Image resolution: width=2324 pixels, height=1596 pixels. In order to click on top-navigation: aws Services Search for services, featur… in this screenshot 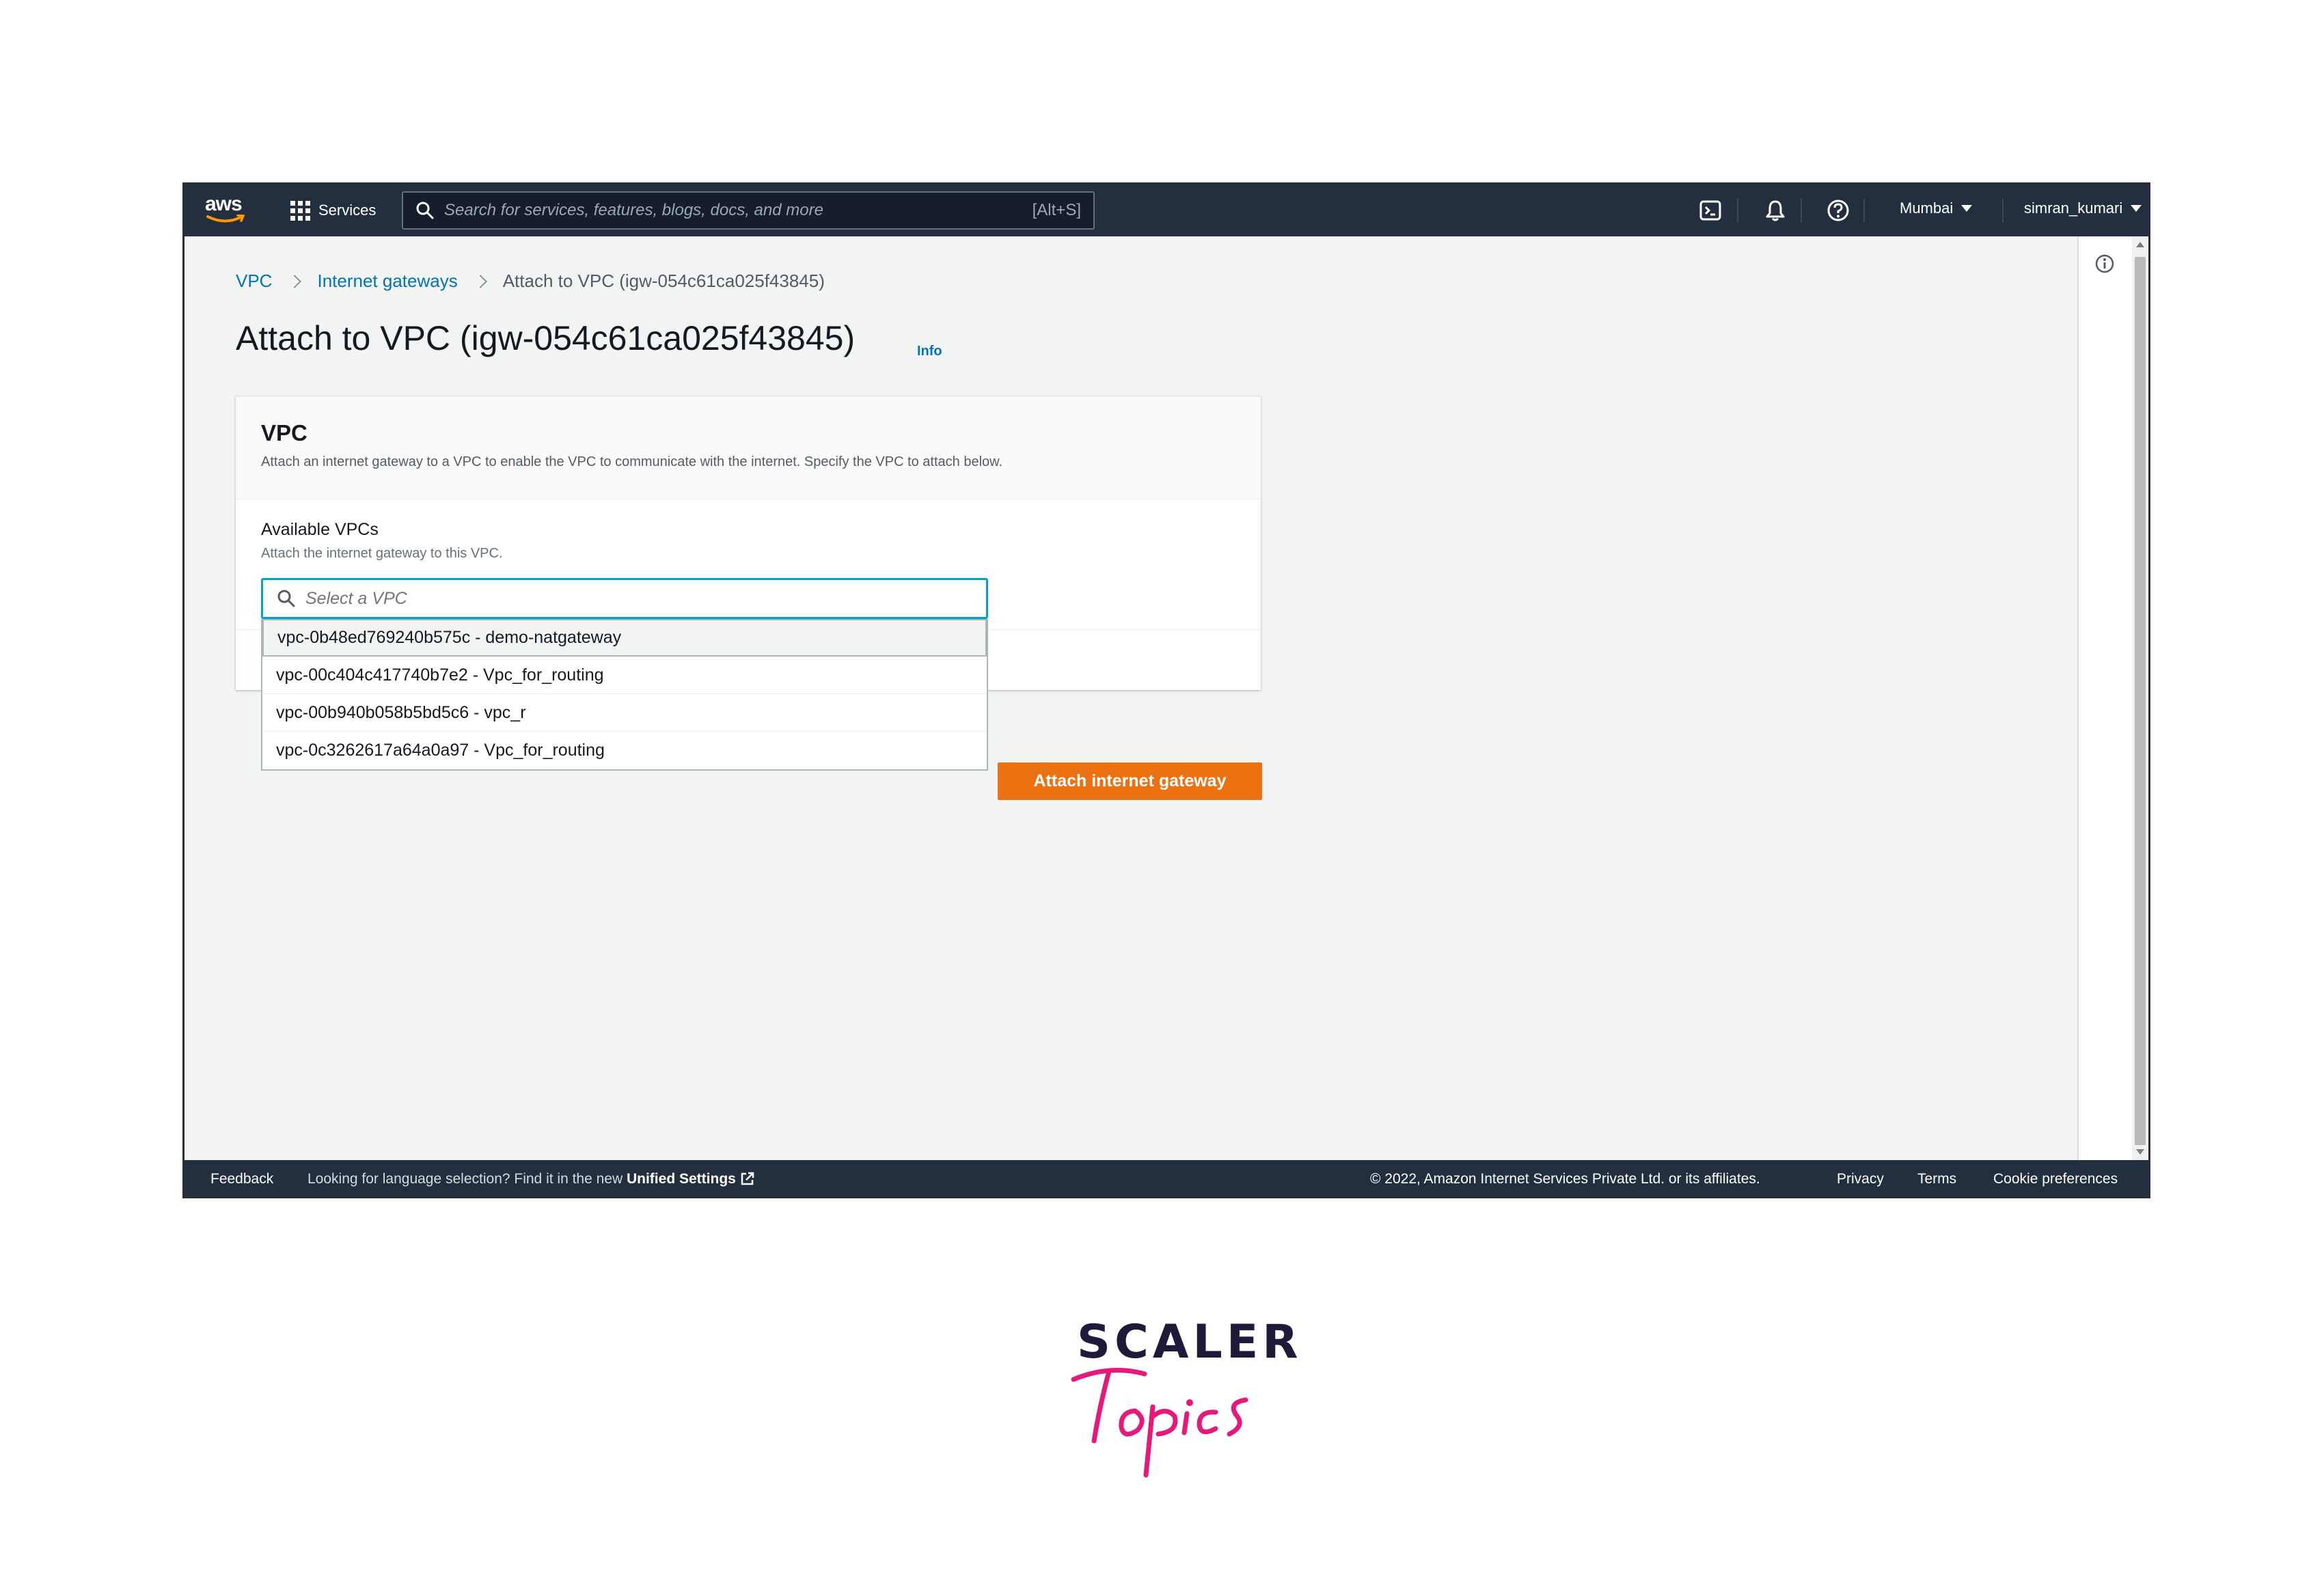, I will do `click(1166, 210)`.